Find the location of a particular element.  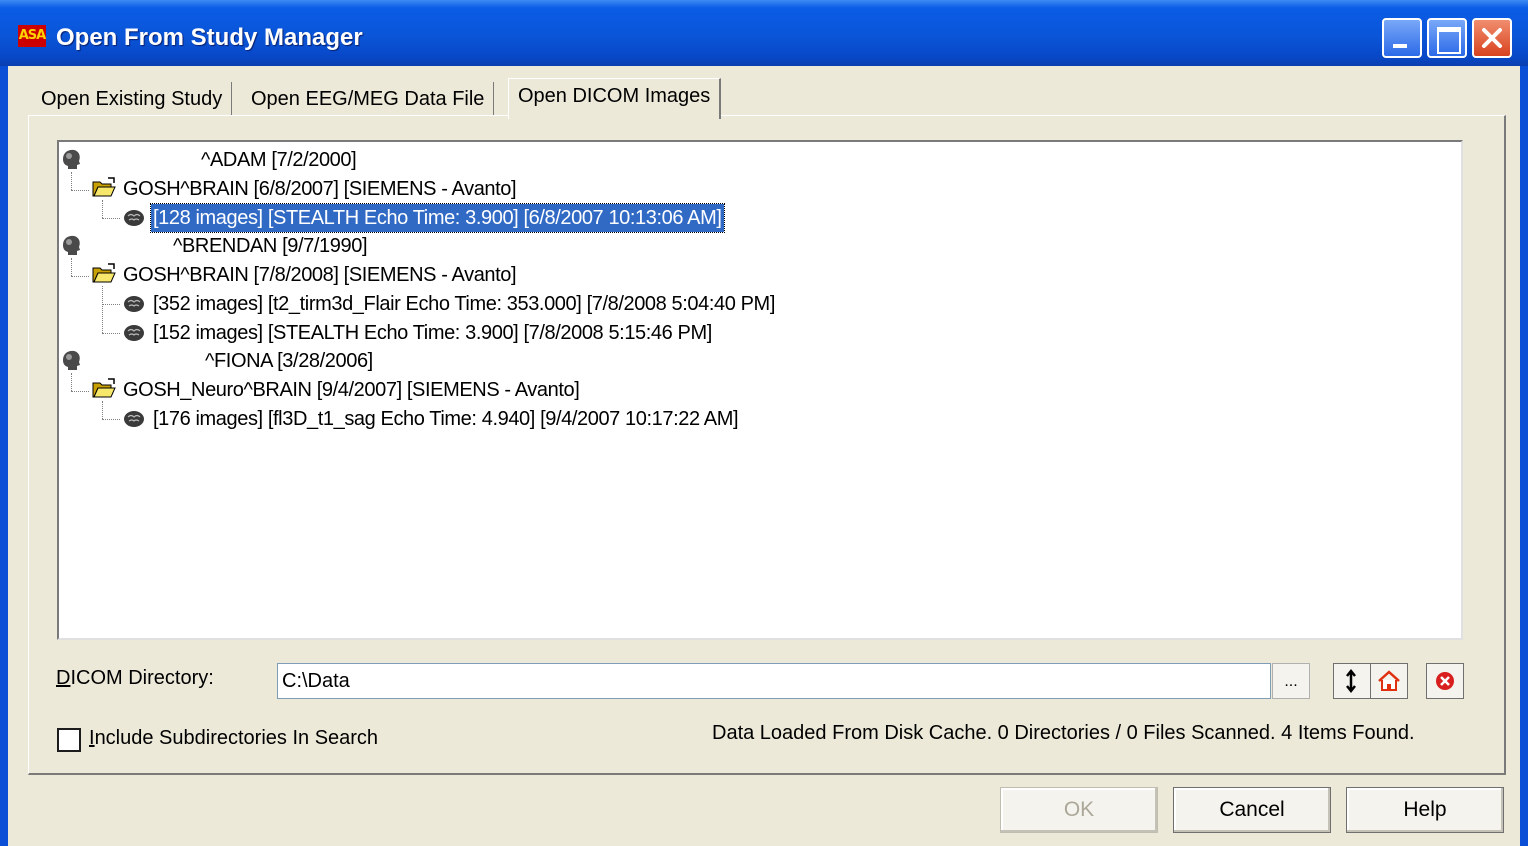

tab-open-eeg-meg-data-file: Open EEG/MEG Data File is located at coordinates (368, 99).